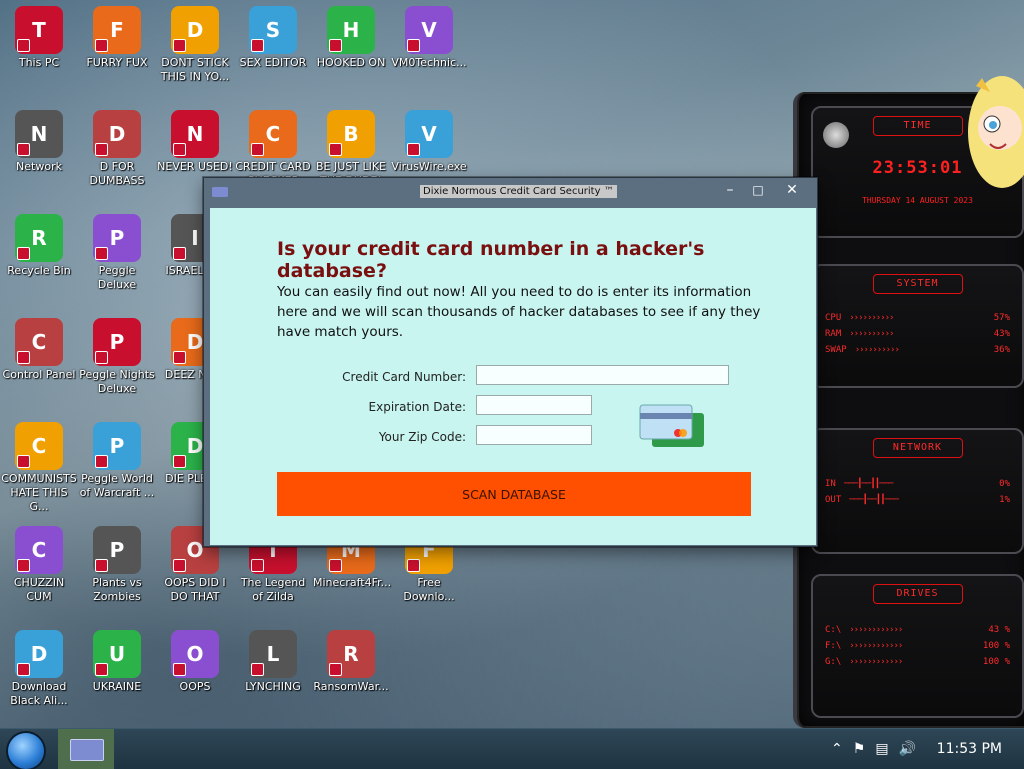  I want to click on desktop-icon: C Control Panel, so click(39, 350).